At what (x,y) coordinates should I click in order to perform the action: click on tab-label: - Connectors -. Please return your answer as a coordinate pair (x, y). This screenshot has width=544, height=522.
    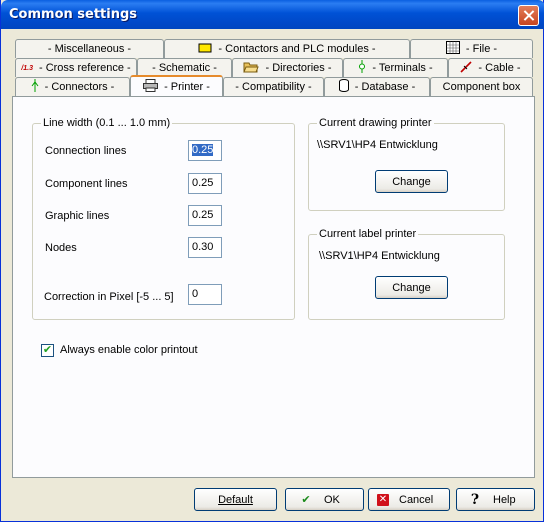
    Looking at the image, I should click on (79, 87).